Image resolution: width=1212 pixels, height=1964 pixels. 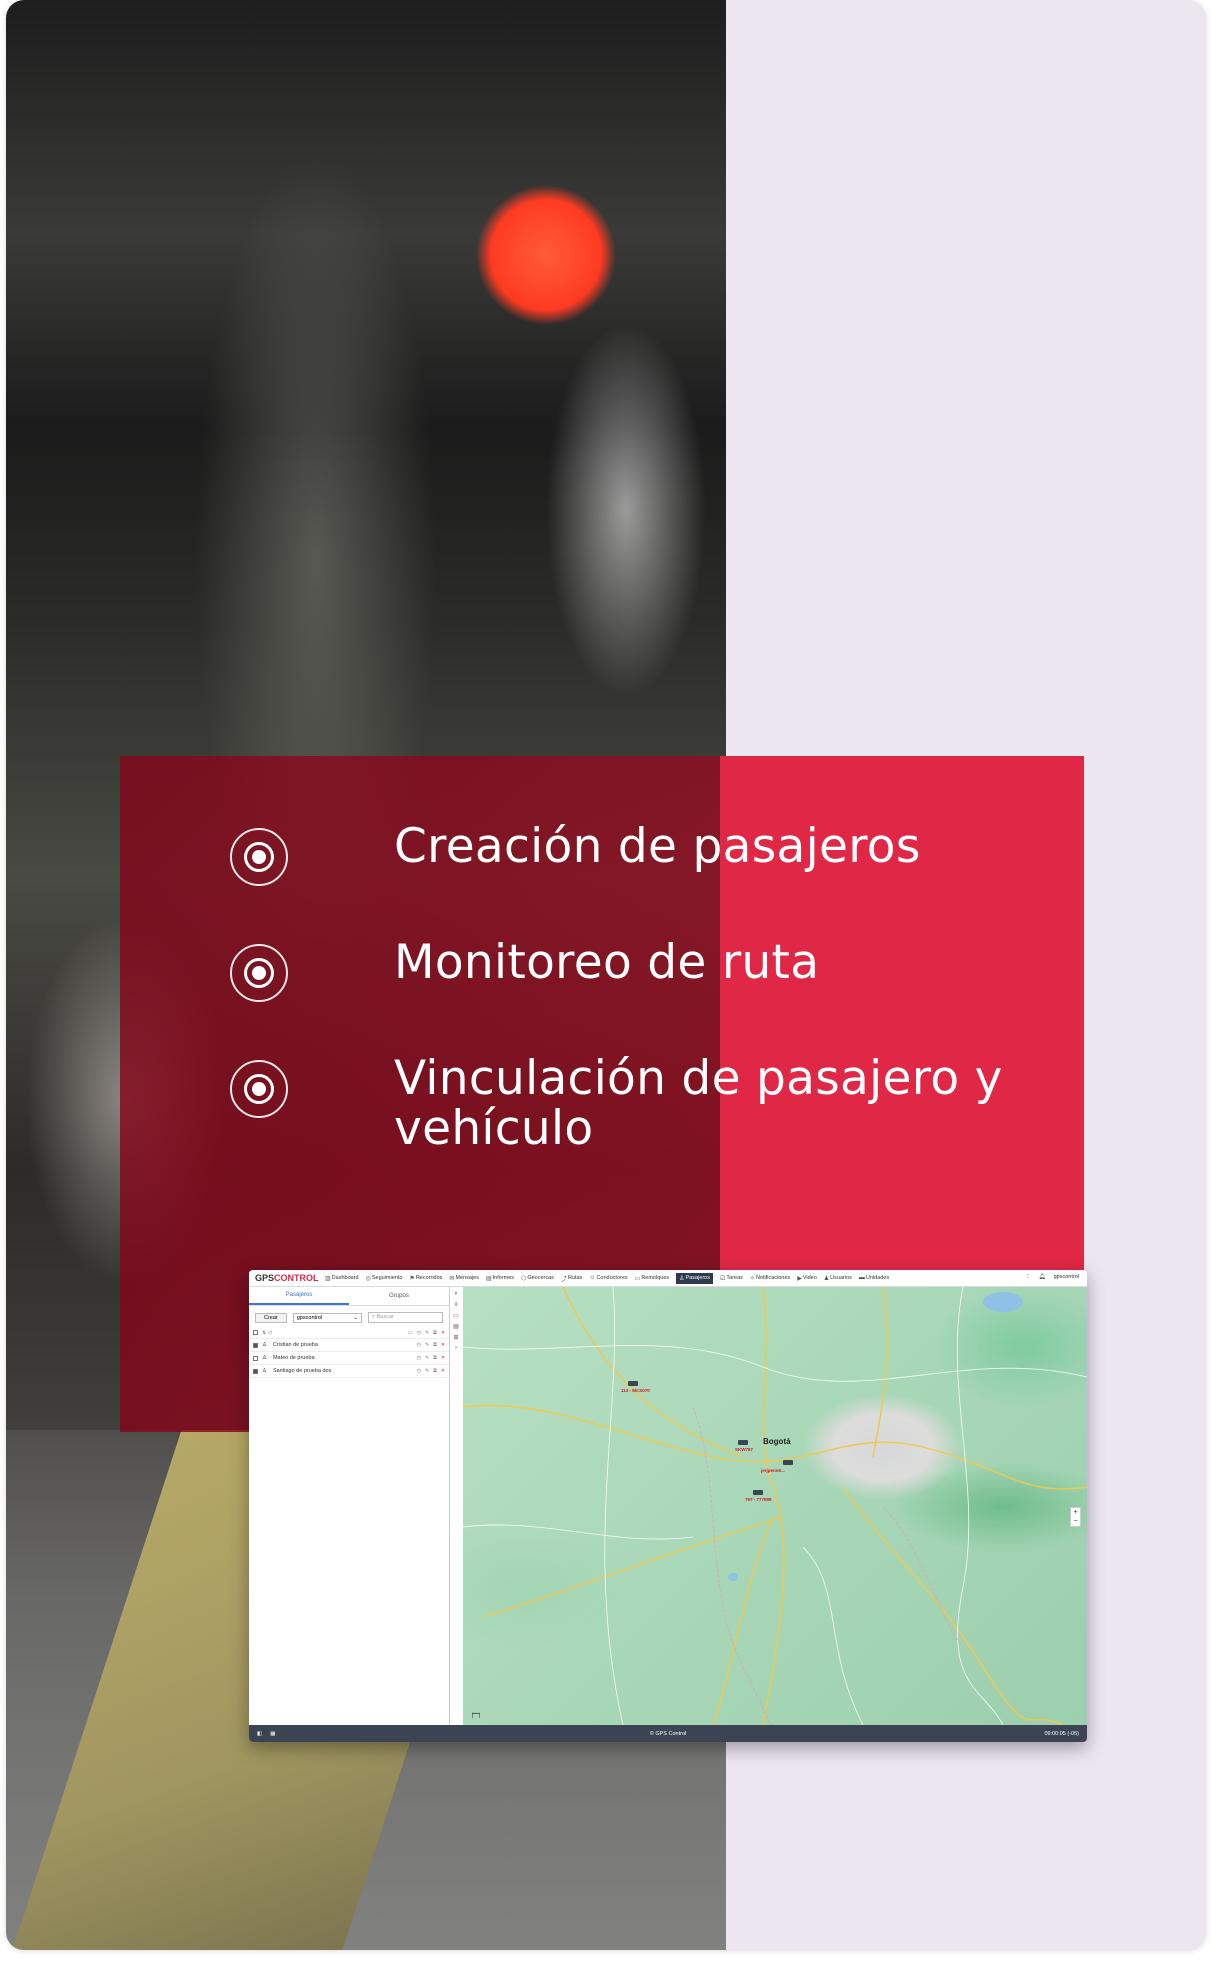 I want to click on nav-item-label: Geocercas, so click(x=540, y=1278).